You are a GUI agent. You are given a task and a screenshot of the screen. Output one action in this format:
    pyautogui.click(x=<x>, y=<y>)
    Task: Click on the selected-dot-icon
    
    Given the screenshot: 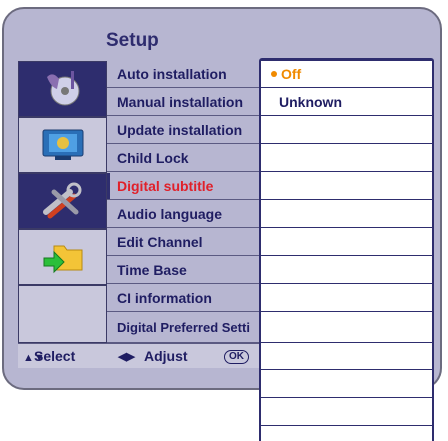 What is the action you would take?
    pyautogui.click(x=274, y=74)
    